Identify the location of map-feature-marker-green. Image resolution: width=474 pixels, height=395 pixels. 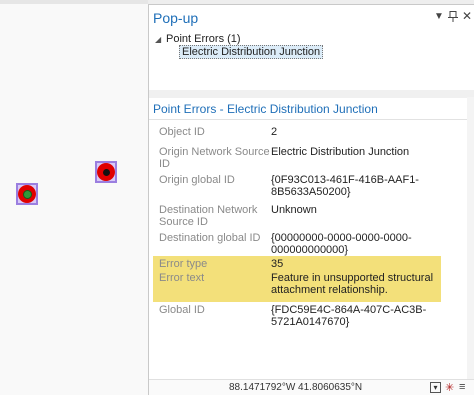
(27, 194).